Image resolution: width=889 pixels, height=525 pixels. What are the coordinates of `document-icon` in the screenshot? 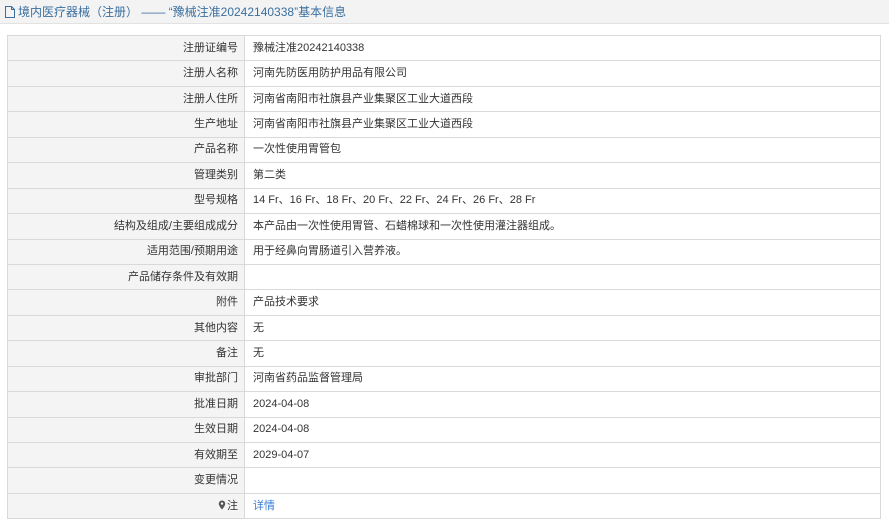 It's located at (10, 12).